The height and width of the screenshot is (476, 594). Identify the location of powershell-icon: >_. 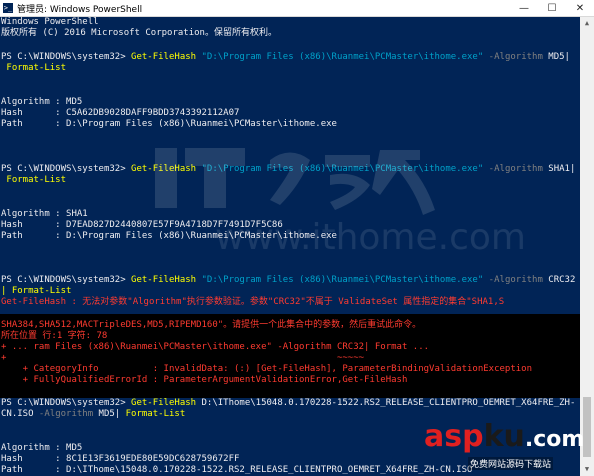
(8, 8).